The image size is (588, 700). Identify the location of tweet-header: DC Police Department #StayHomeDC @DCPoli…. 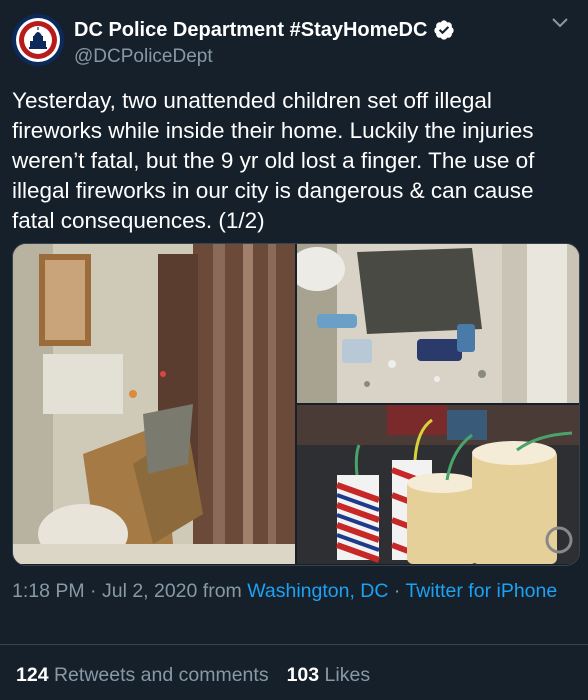
(292, 40).